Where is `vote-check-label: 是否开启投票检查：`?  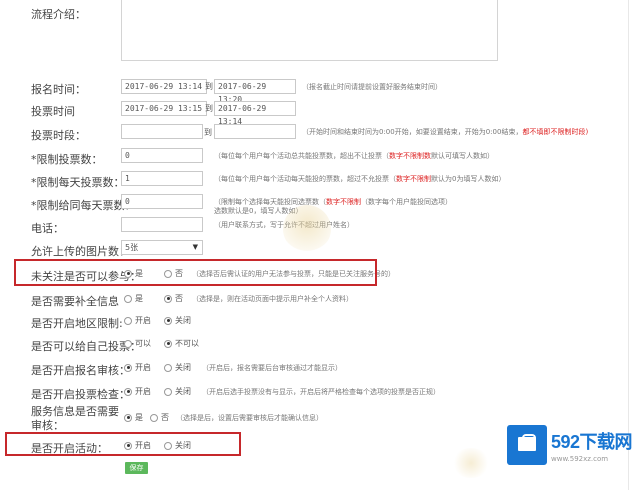 vote-check-label: 是否开启投票检查： is located at coordinates (80, 394).